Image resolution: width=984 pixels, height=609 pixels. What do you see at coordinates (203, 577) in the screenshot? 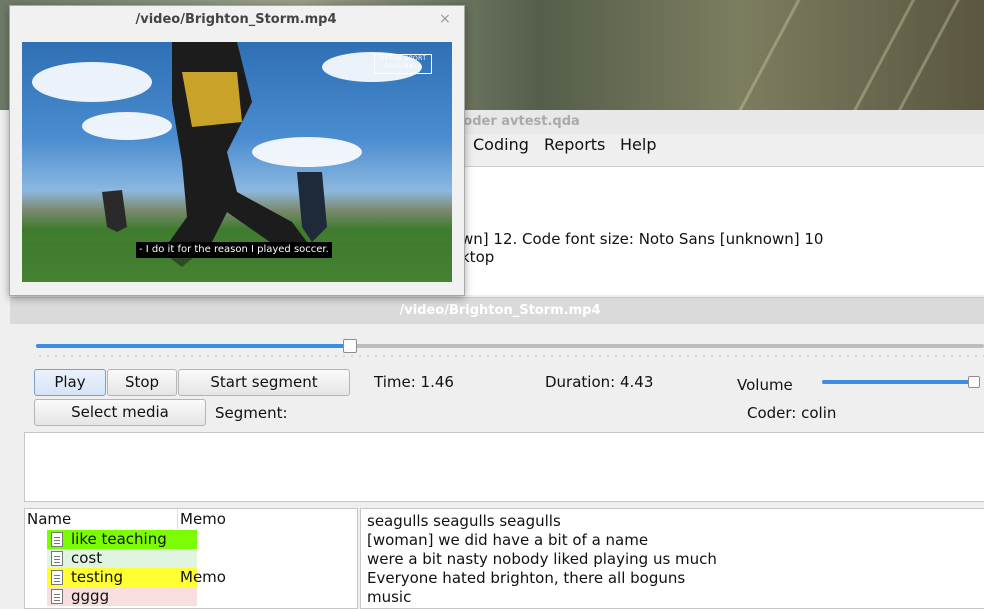
I see `code-memo: Memo` at bounding box center [203, 577].